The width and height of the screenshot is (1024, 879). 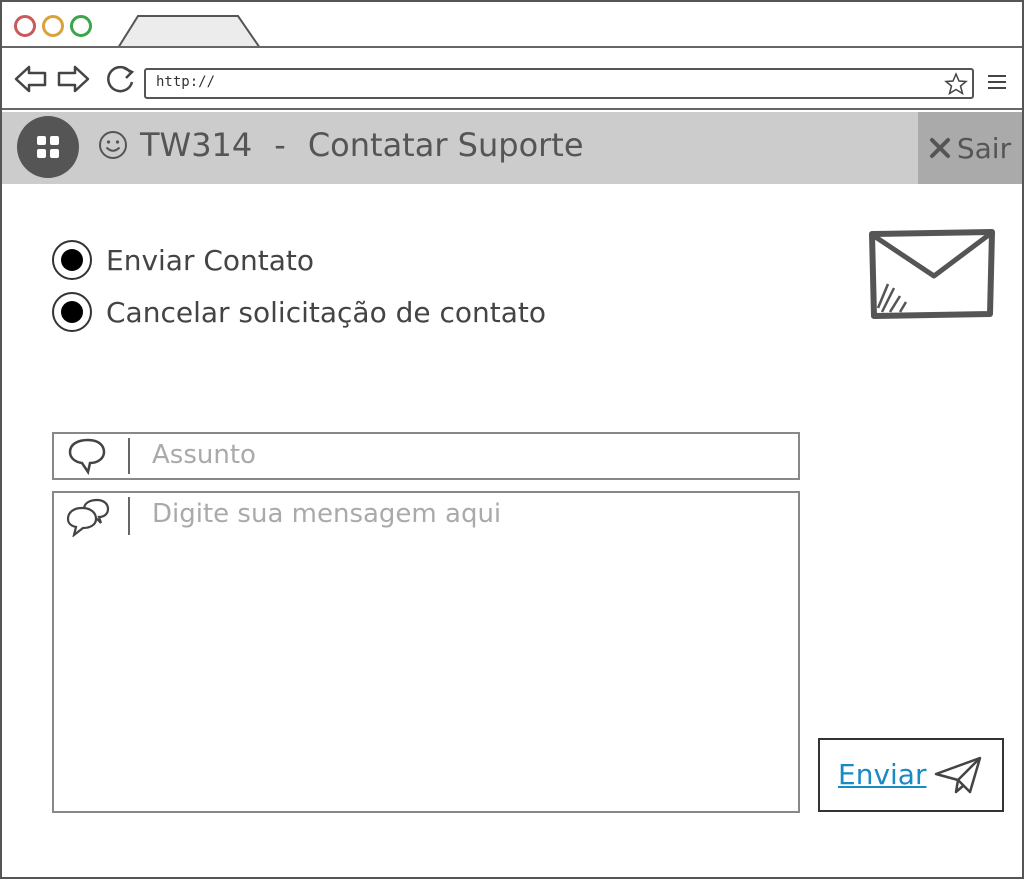 I want to click on option-send-contact-label: Enviar Contato, so click(x=210, y=260).